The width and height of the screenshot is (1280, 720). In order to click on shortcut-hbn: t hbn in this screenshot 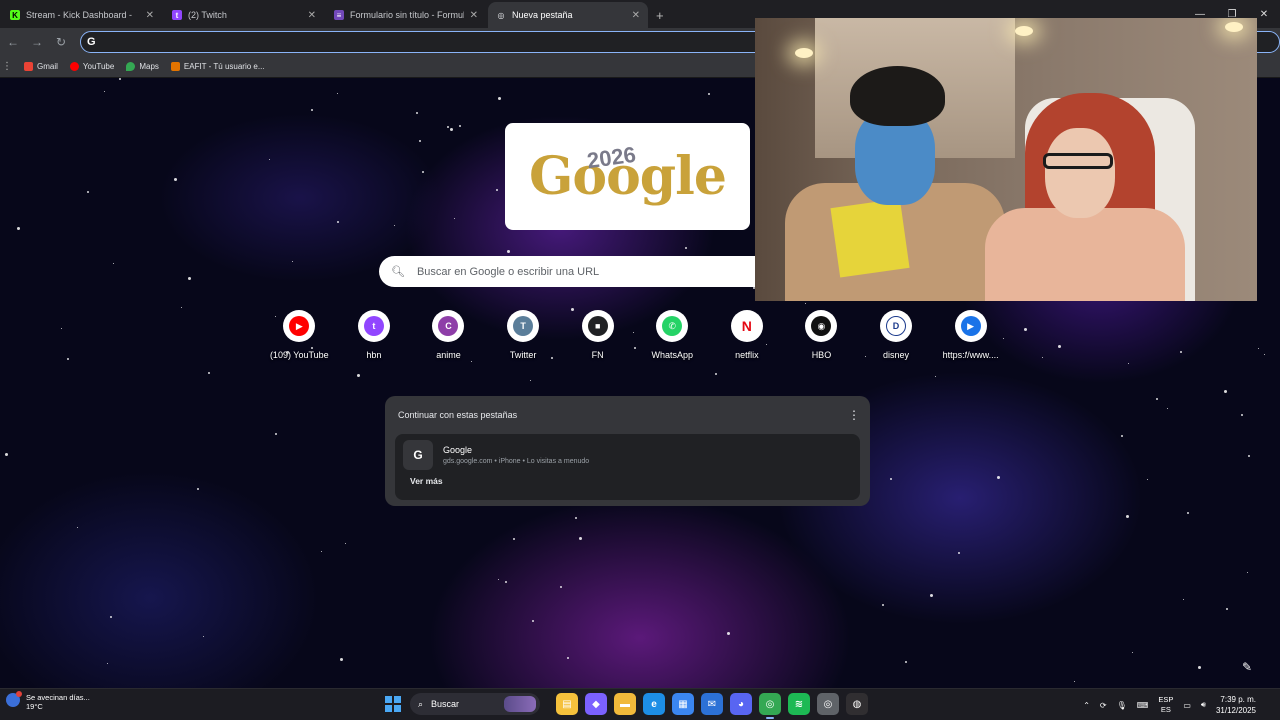, I will do `click(374, 335)`.